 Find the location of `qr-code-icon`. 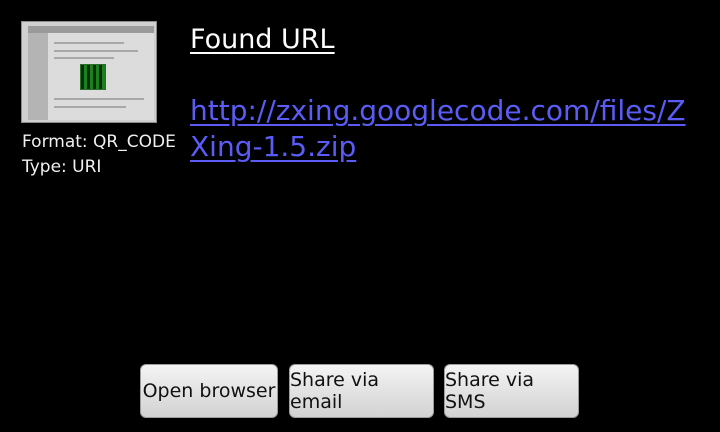

qr-code-icon is located at coordinates (93, 77).